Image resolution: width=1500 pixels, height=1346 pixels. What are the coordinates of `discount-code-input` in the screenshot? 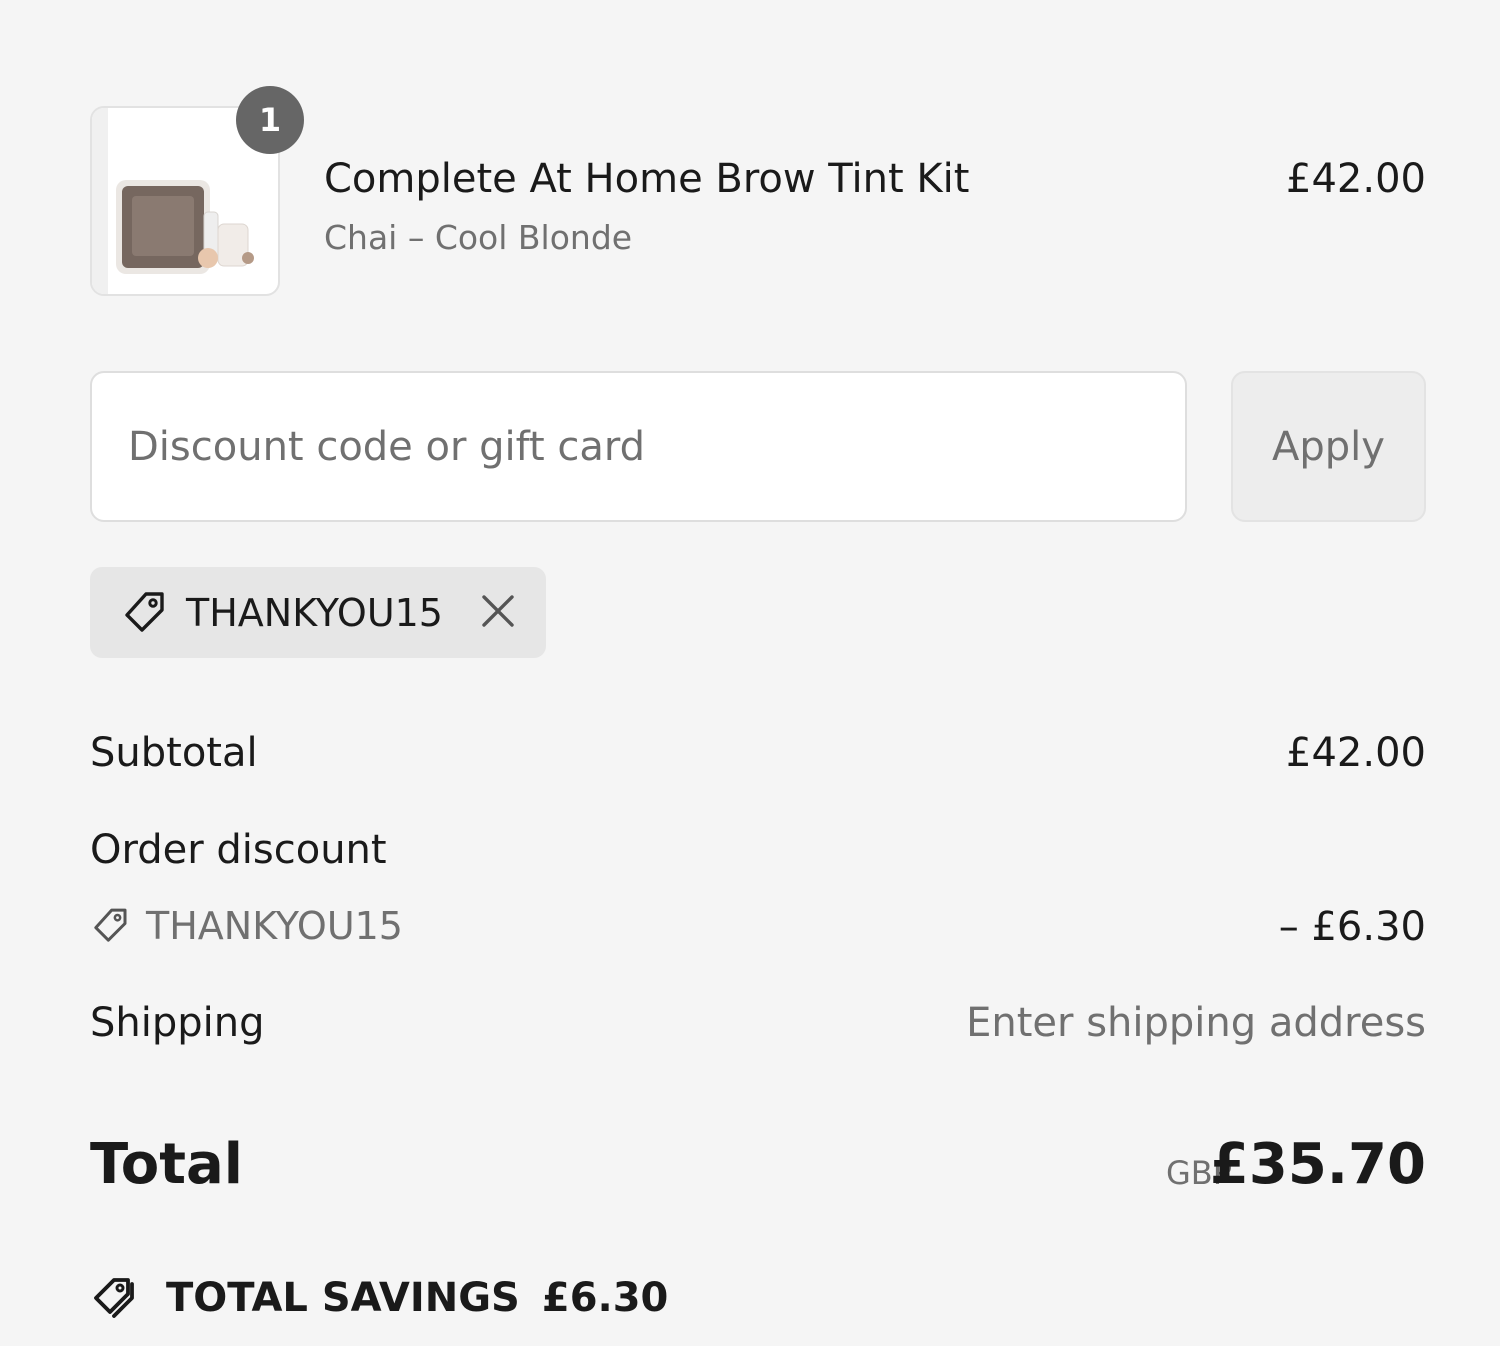 It's located at (638, 446).